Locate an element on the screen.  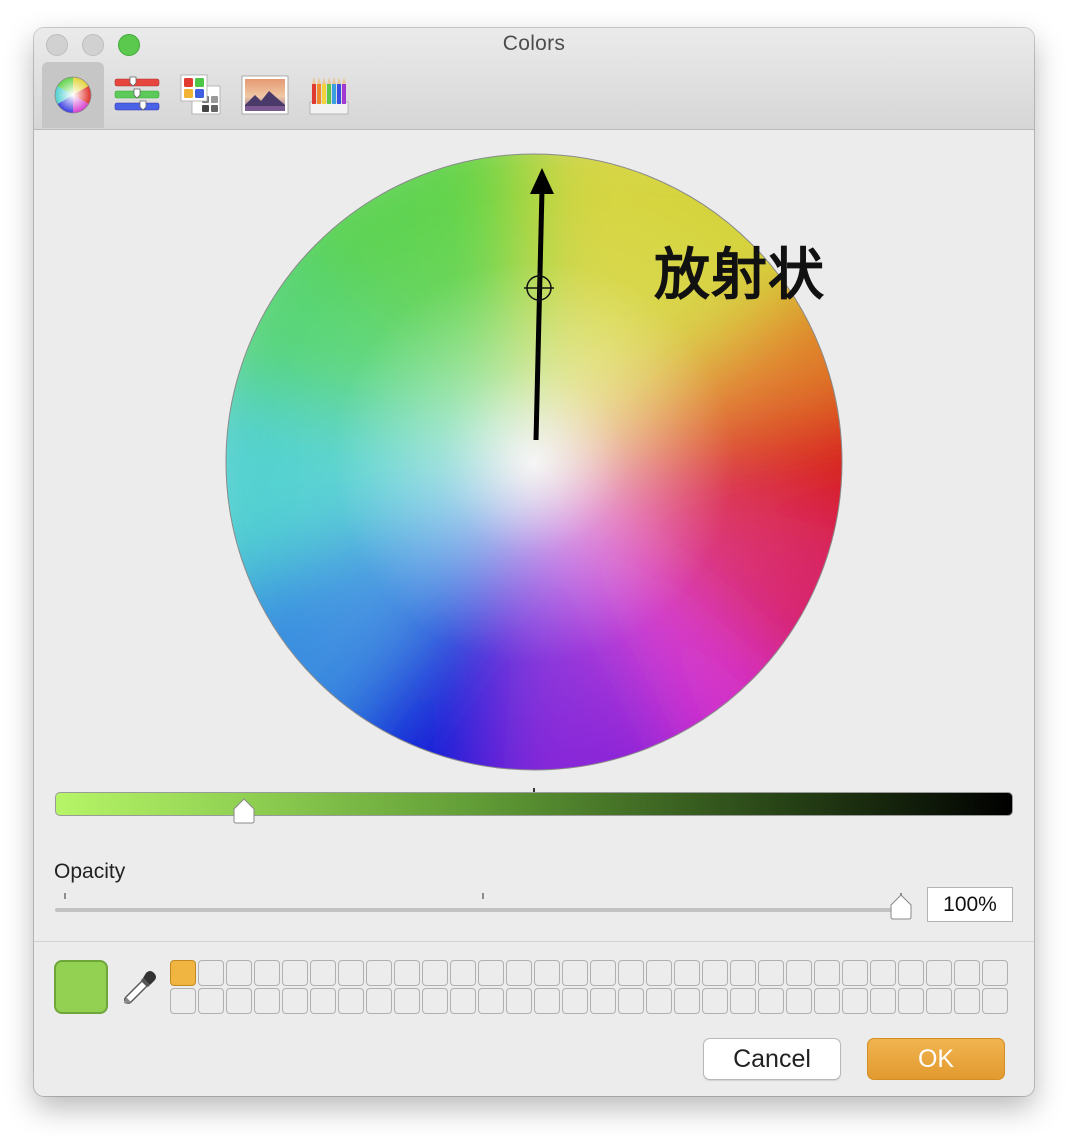
eyedropper-icon is located at coordinates (140, 988).